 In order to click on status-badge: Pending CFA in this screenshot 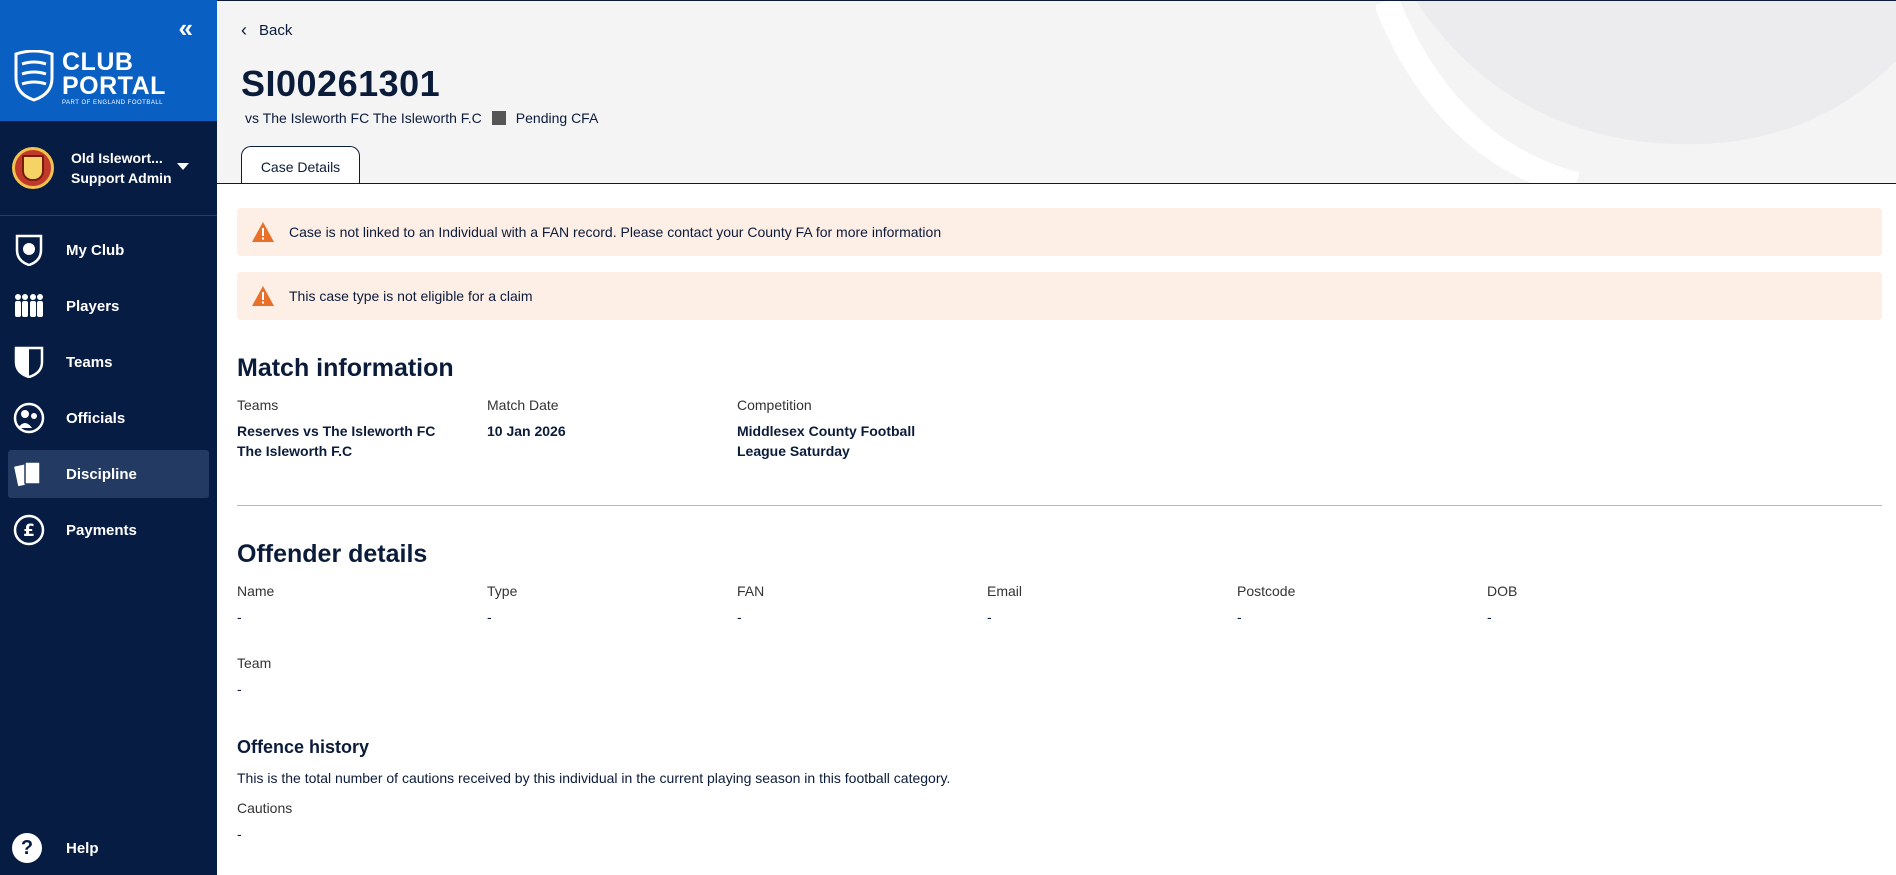, I will do `click(557, 118)`.